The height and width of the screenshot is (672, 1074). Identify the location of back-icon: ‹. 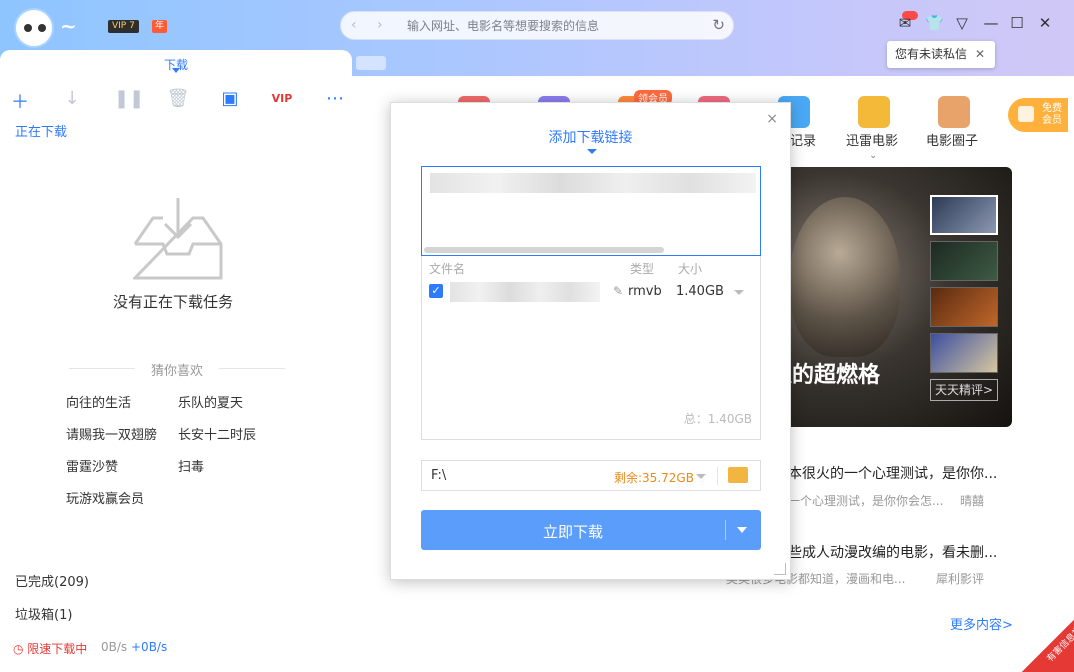
(354, 25).